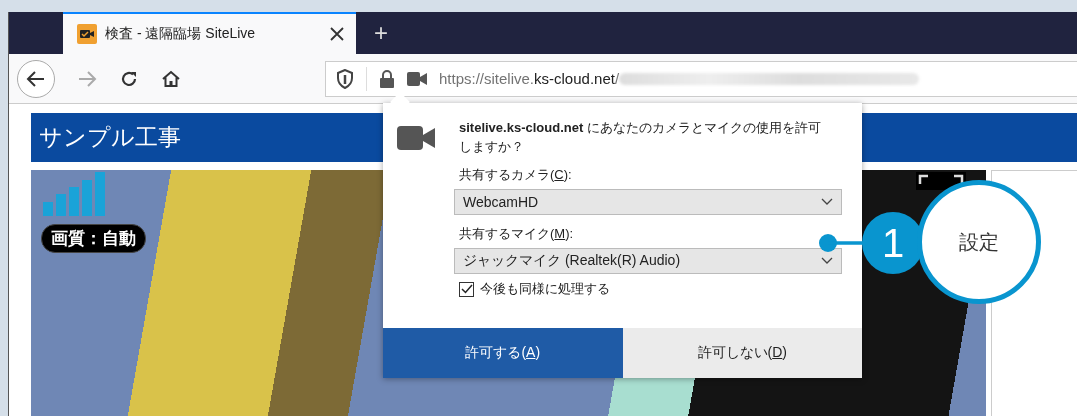  Describe the element at coordinates (93, 238) in the screenshot. I see `quality-label: 画質：自動` at that location.